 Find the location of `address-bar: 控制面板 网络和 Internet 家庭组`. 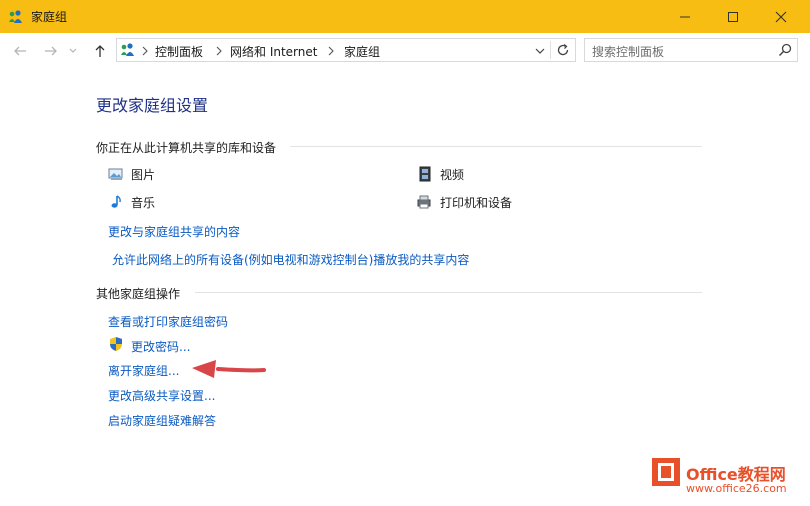

address-bar: 控制面板 网络和 Internet 家庭组 is located at coordinates (346, 50).